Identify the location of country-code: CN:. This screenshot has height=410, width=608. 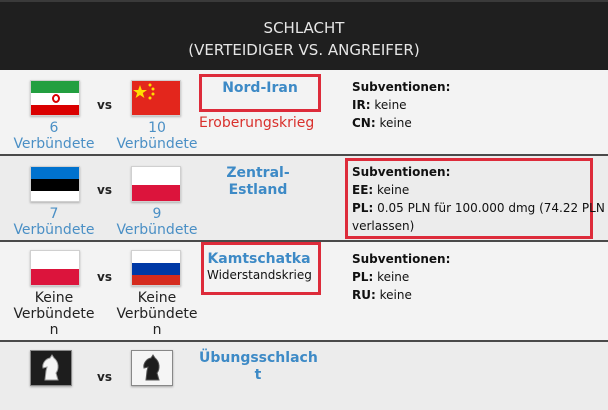
(364, 123).